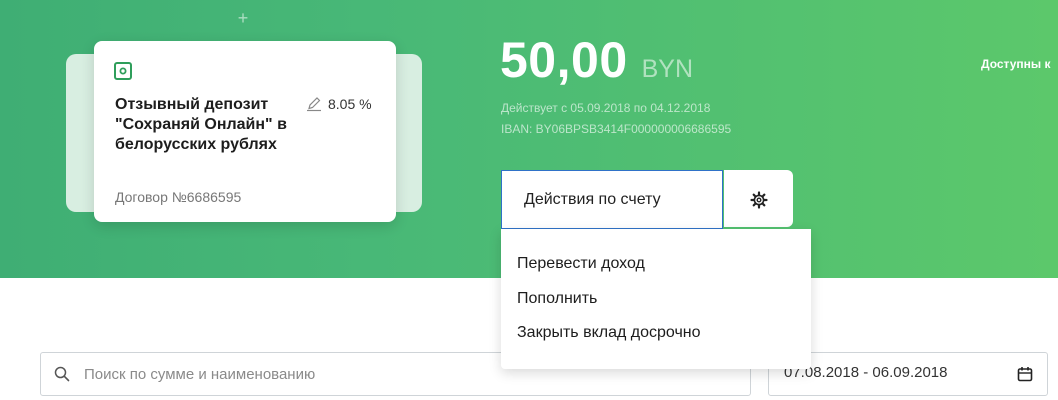 This screenshot has height=400, width=1058. I want to click on search-icon, so click(62, 374).